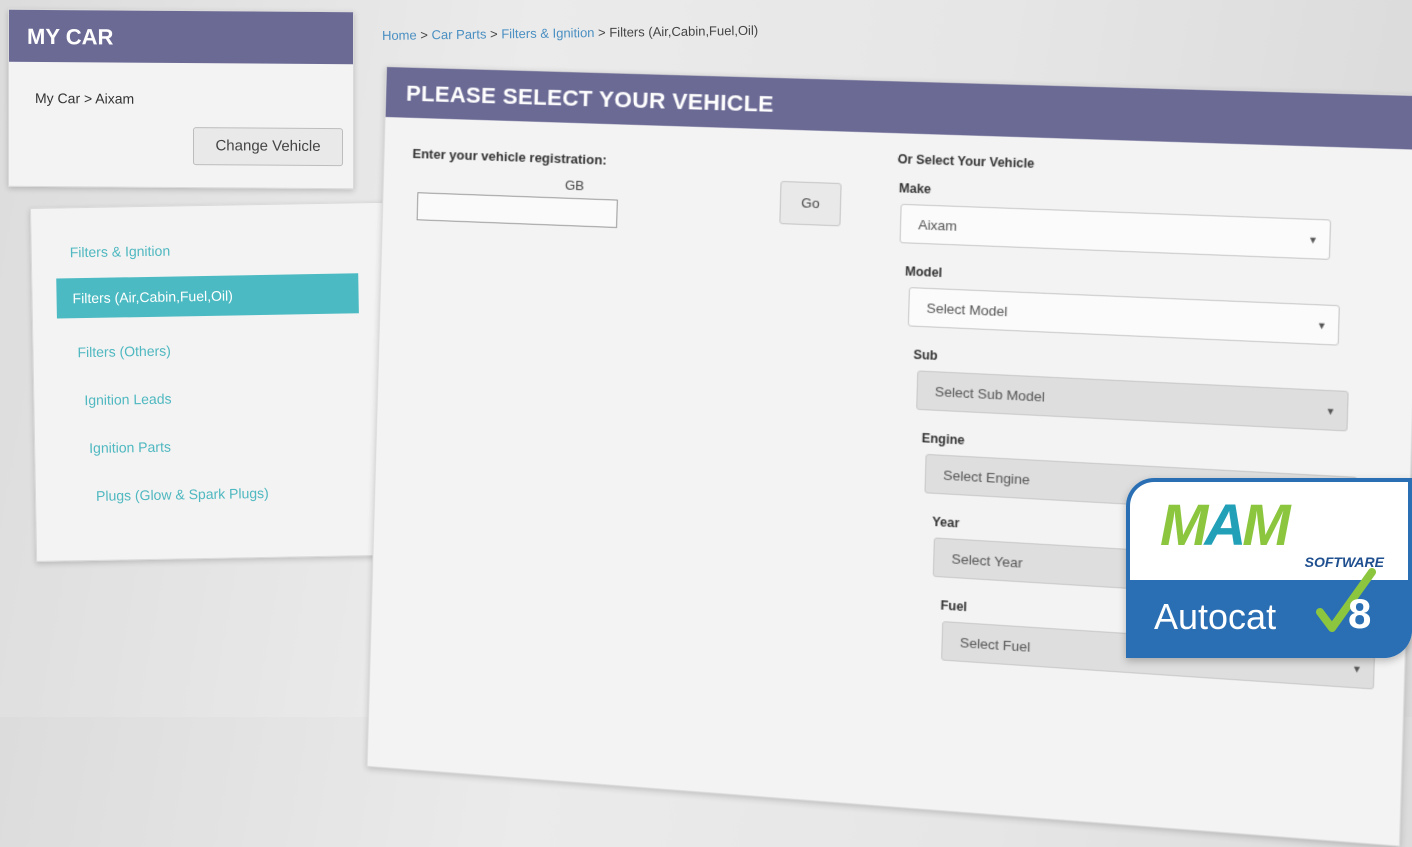 The width and height of the screenshot is (1412, 847). I want to click on engine-label: Engine, so click(943, 439).